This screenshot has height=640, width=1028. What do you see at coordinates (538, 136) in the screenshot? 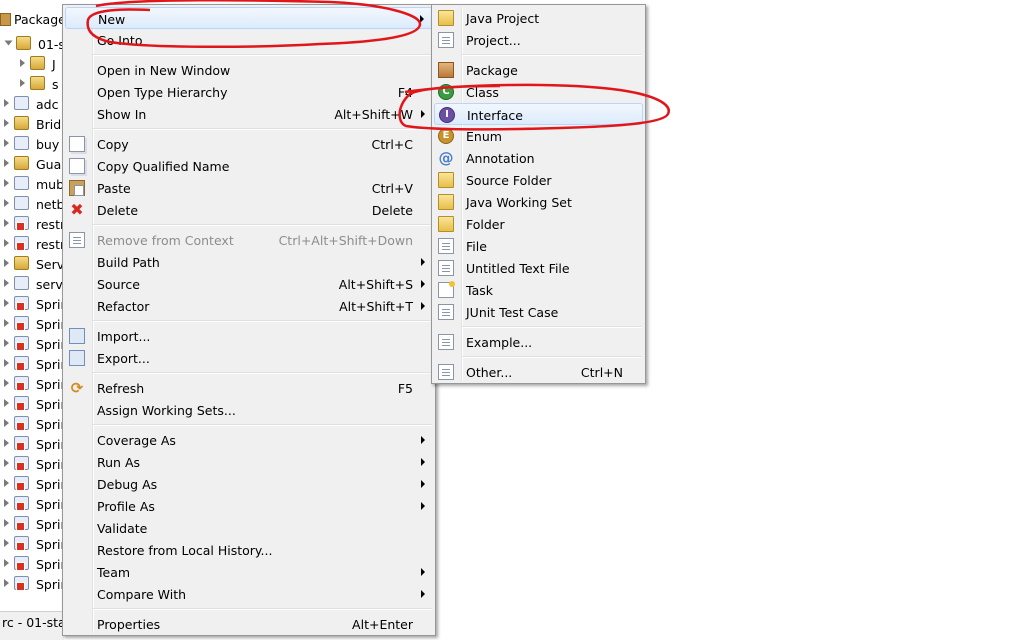
I see `new-menu-item-enum: E Enum` at bounding box center [538, 136].